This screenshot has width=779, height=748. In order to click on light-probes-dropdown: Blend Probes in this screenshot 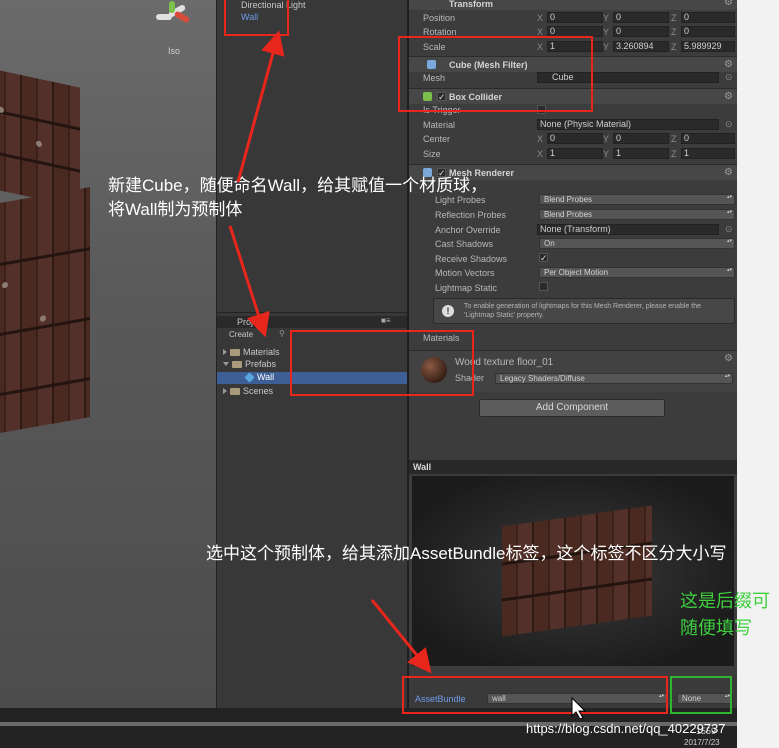, I will do `click(637, 199)`.